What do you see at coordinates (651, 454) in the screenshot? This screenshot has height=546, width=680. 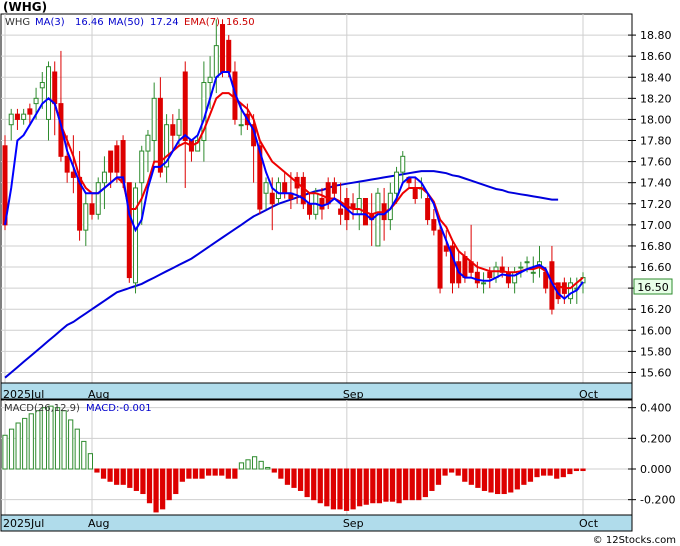 I see `macd-axis-ticks: -0.200 0.000 0.200 0.400` at bounding box center [651, 454].